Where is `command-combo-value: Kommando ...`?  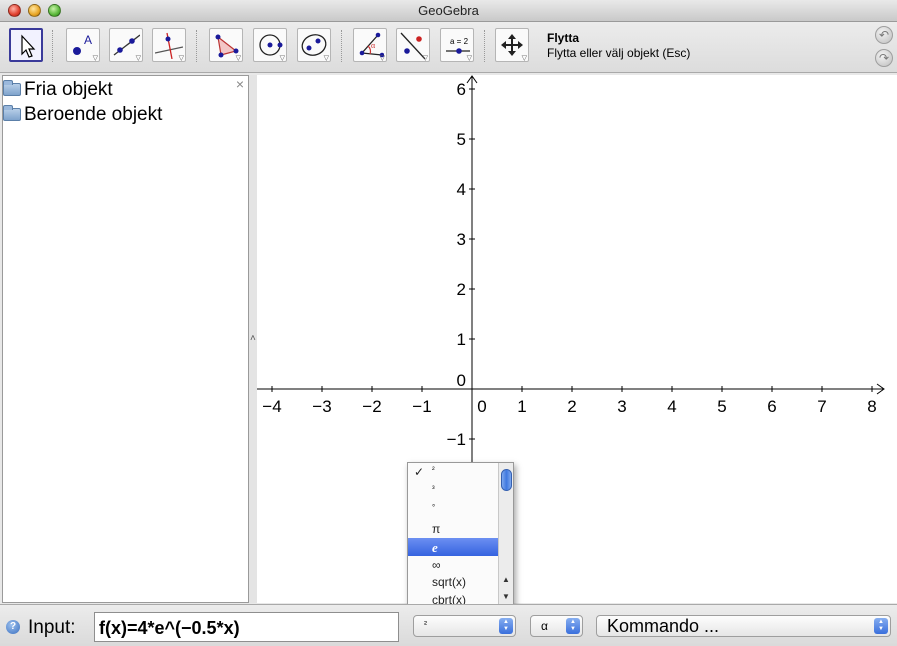 command-combo-value: Kommando ... is located at coordinates (663, 626).